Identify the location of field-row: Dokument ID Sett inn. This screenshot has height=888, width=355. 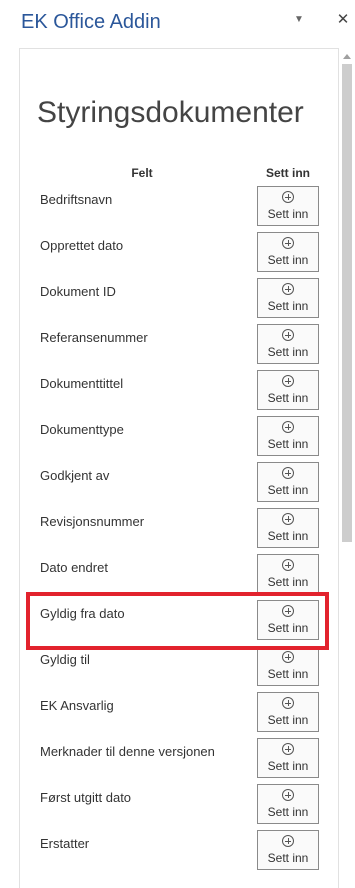
(185, 301).